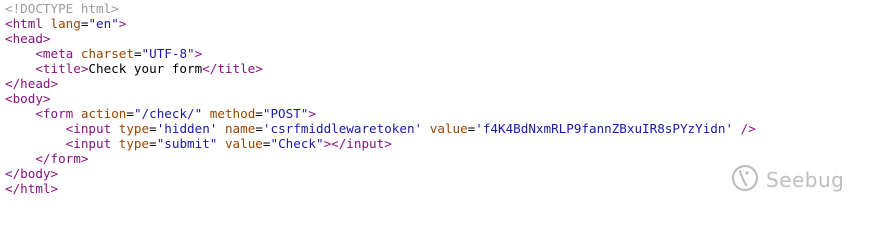  I want to click on tag-token: <meta, so click(54, 53).